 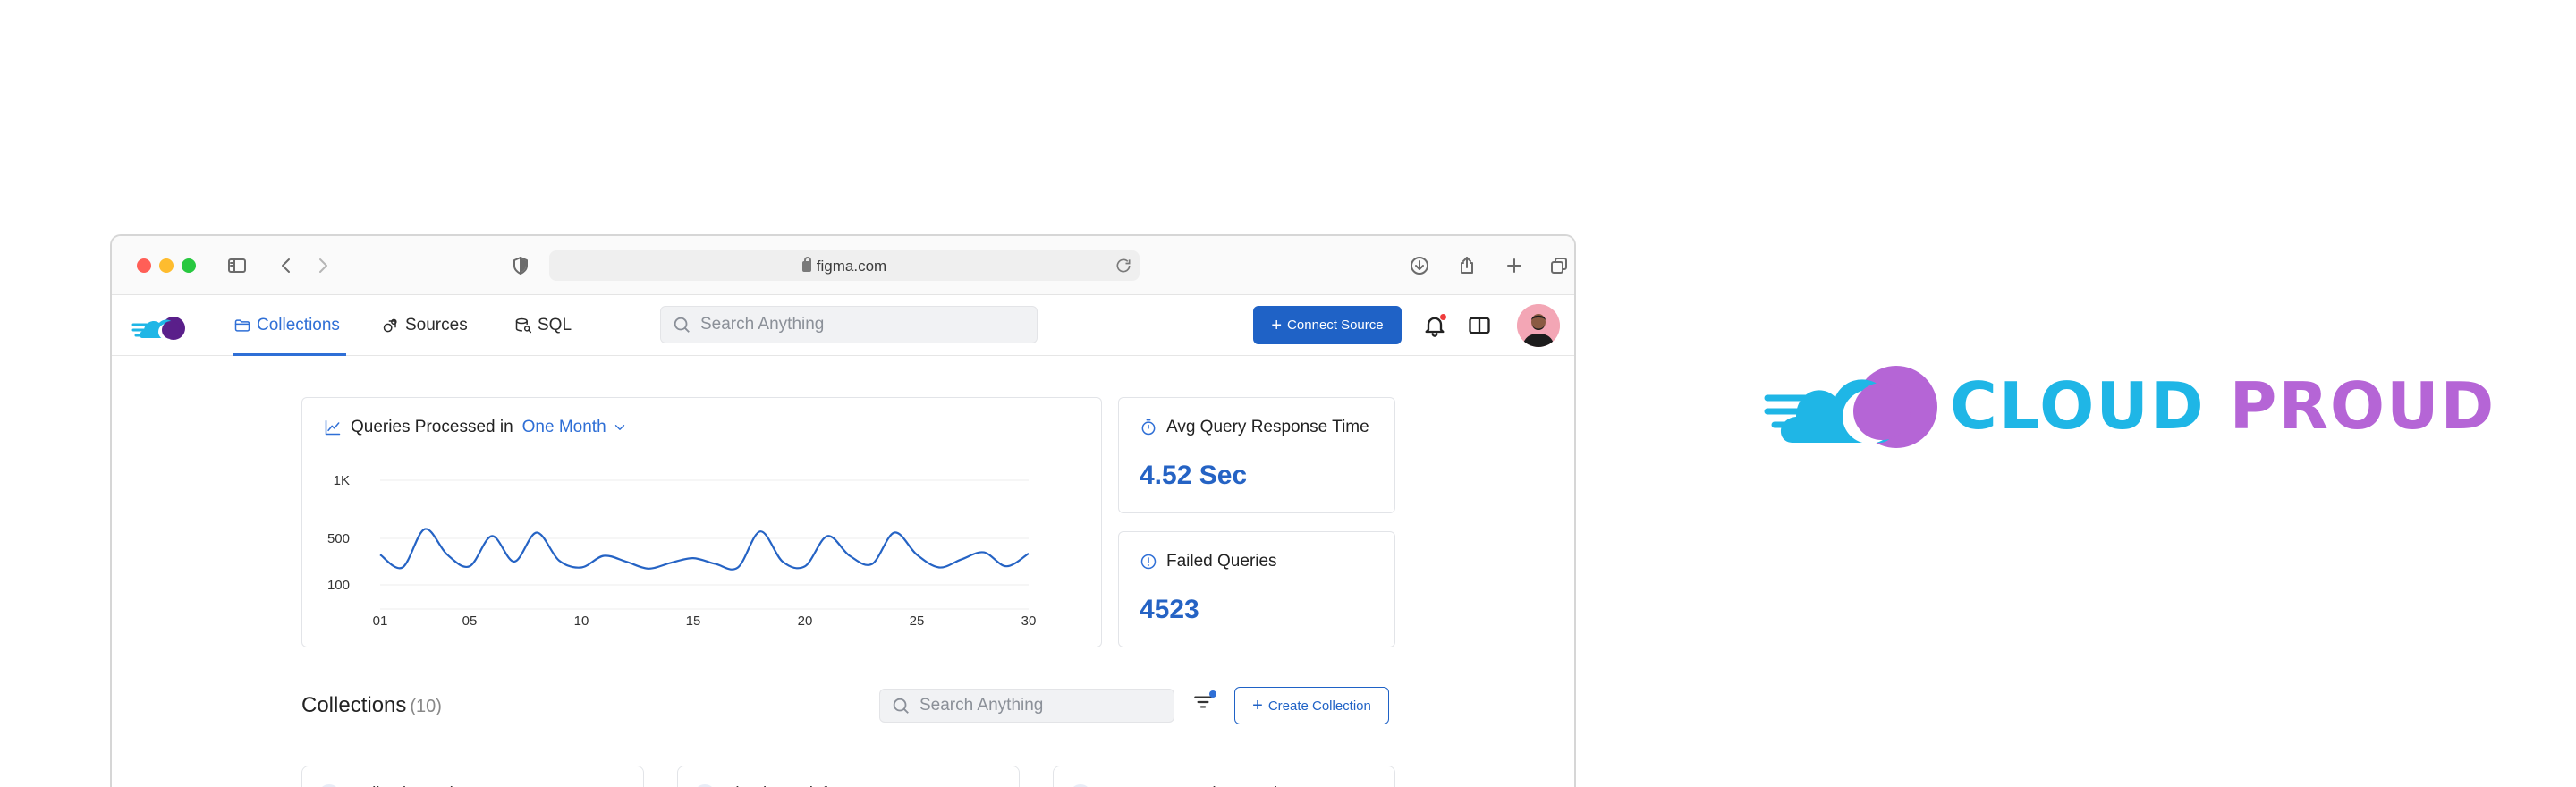 What do you see at coordinates (1335, 325) in the screenshot?
I see `connect-source-label: Connect Source` at bounding box center [1335, 325].